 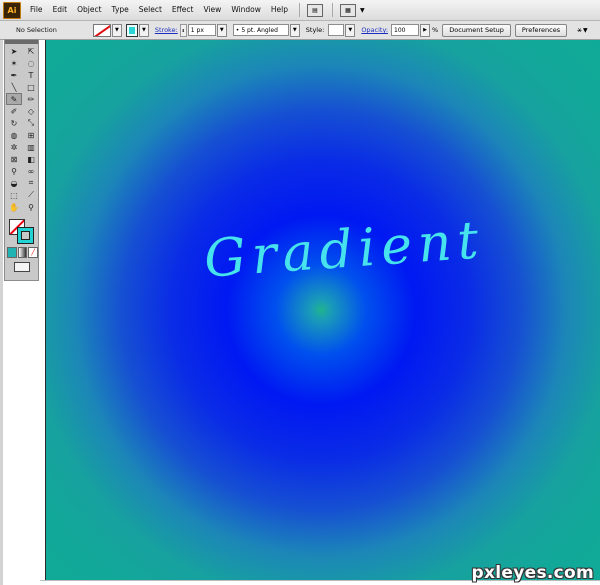 I want to click on chevron-right-icon: ▶, so click(x=425, y=30).